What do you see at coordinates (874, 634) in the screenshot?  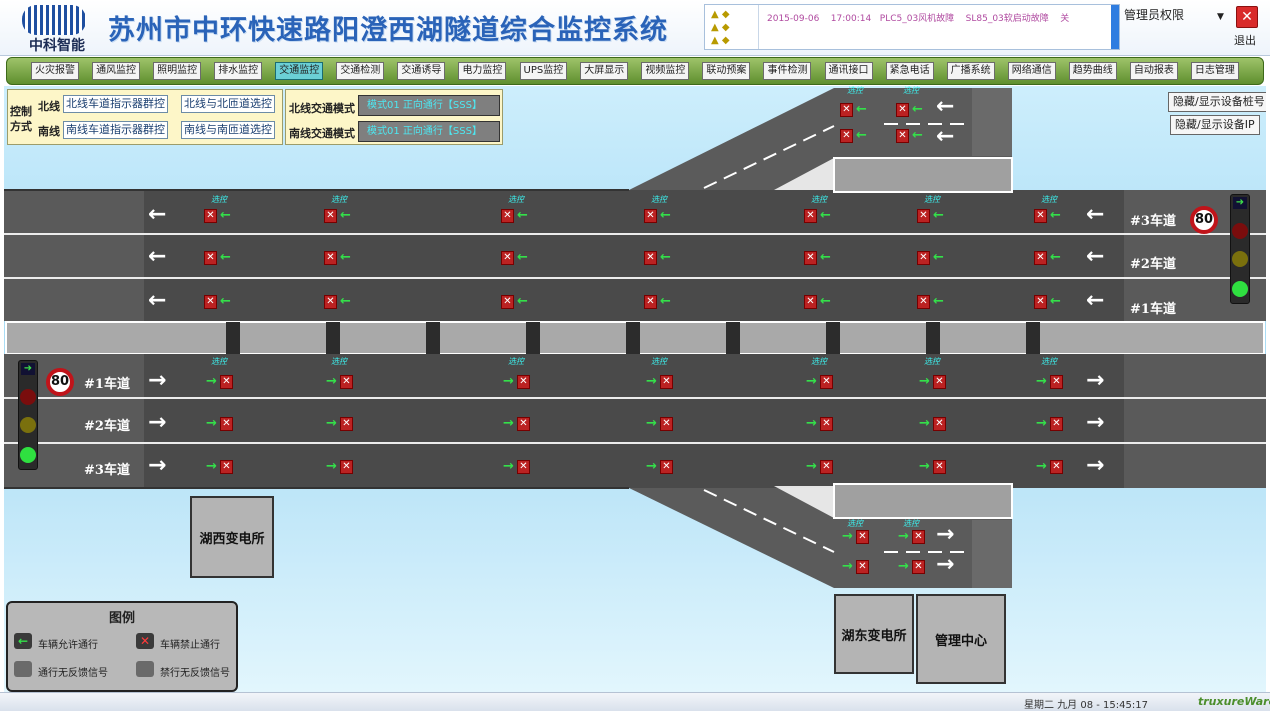 I see `east-substation: 湖东变电所` at bounding box center [874, 634].